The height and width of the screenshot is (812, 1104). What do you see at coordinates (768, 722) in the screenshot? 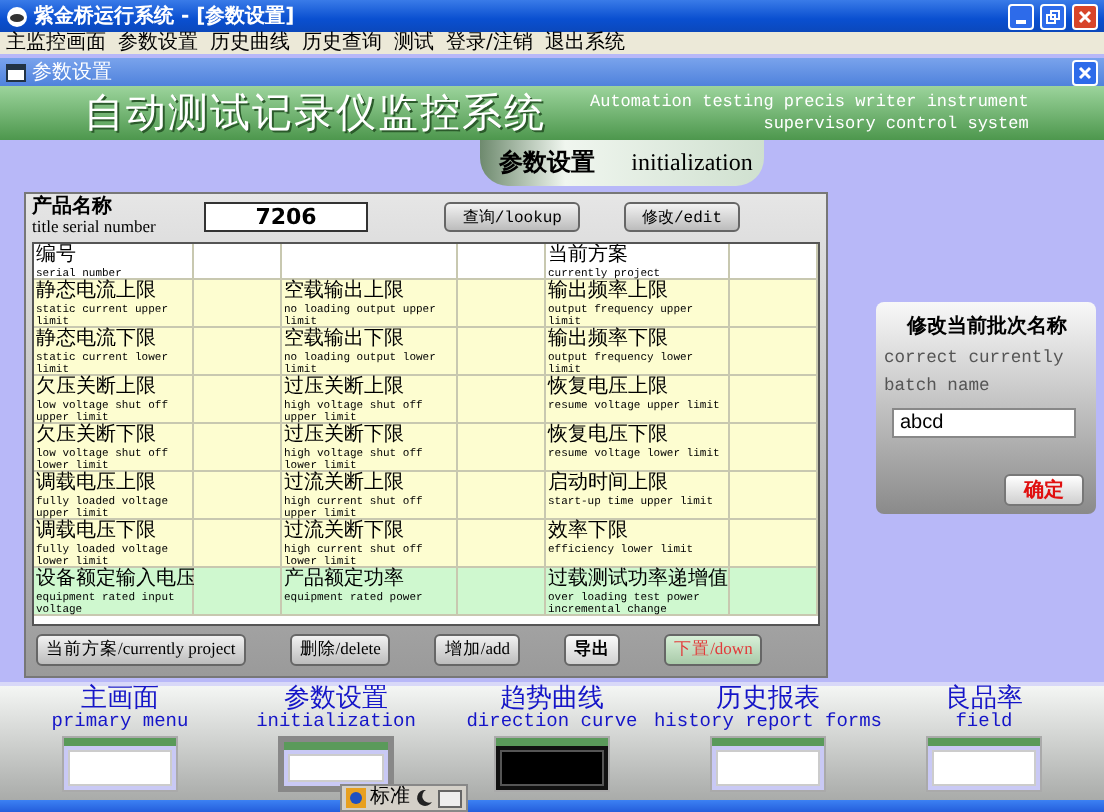
I see `nav-link: history report forms` at bounding box center [768, 722].